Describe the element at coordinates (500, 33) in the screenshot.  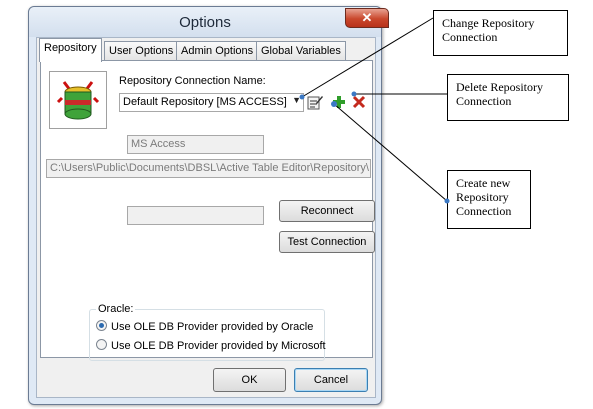
I see `callout-change-connection: Change Repository Connection` at that location.